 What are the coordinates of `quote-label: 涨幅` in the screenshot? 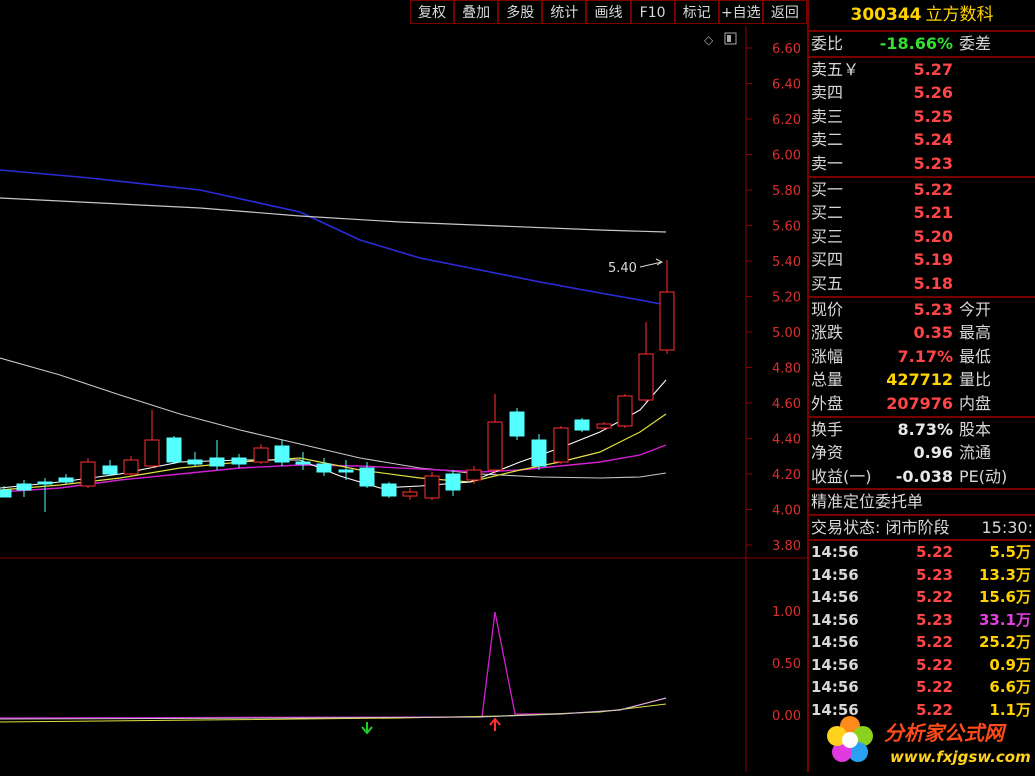 It's located at (827, 356).